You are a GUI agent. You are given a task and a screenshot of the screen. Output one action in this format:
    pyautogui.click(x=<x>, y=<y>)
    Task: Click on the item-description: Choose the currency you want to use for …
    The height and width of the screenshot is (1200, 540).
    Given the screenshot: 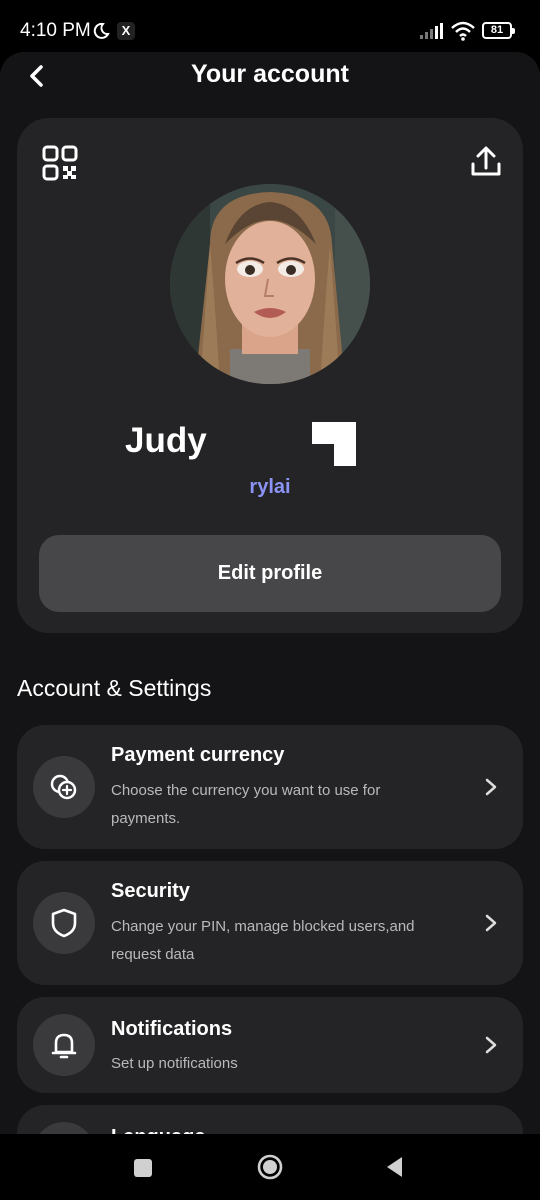 What is the action you would take?
    pyautogui.click(x=246, y=804)
    